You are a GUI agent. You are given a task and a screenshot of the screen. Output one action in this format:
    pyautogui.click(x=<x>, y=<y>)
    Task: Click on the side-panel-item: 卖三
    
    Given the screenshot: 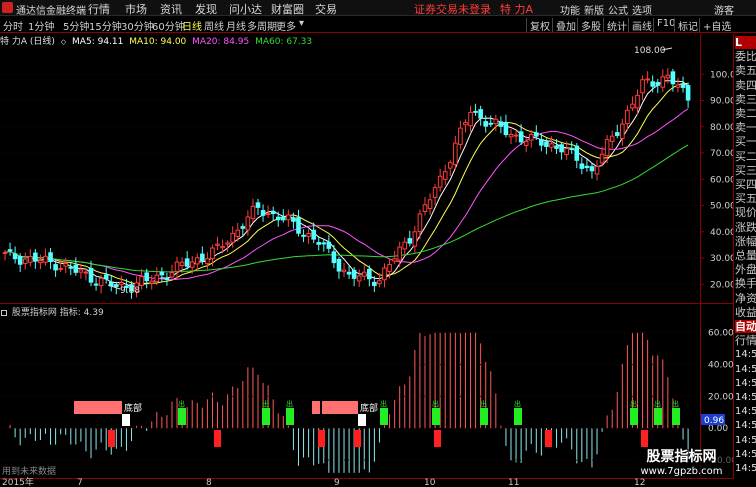 What is the action you would take?
    pyautogui.click(x=745, y=99)
    